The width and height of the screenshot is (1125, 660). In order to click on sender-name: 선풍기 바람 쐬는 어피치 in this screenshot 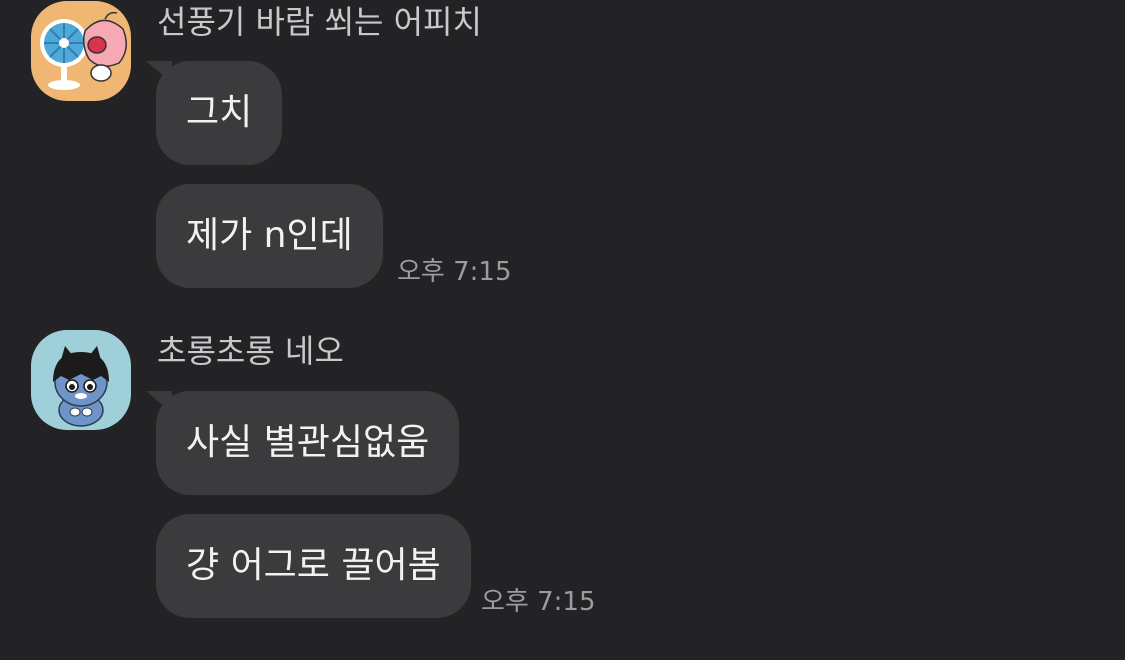, I will do `click(319, 22)`.